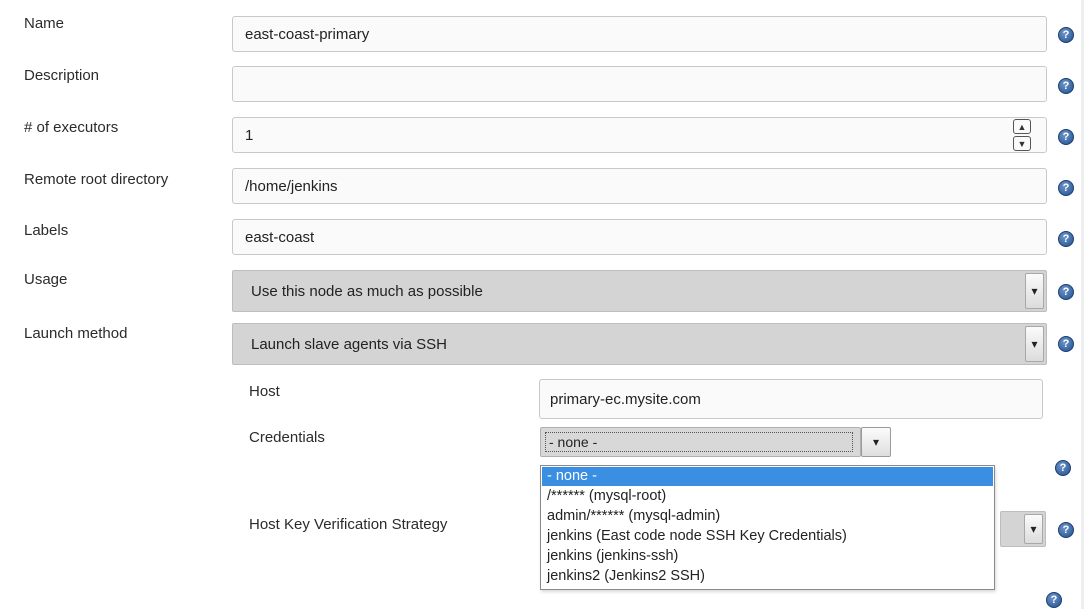  Describe the element at coordinates (639, 84) in the screenshot. I see `description-input` at that location.